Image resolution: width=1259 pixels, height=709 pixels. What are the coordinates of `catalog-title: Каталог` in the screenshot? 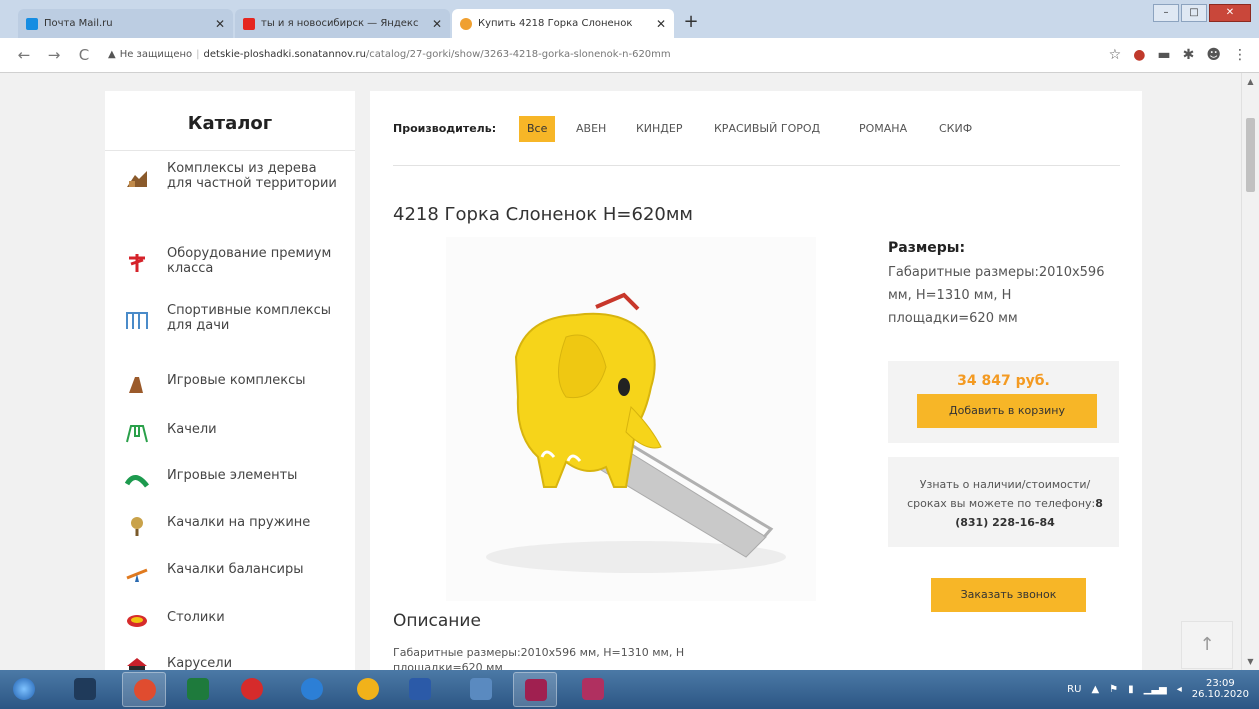 It's located at (230, 123).